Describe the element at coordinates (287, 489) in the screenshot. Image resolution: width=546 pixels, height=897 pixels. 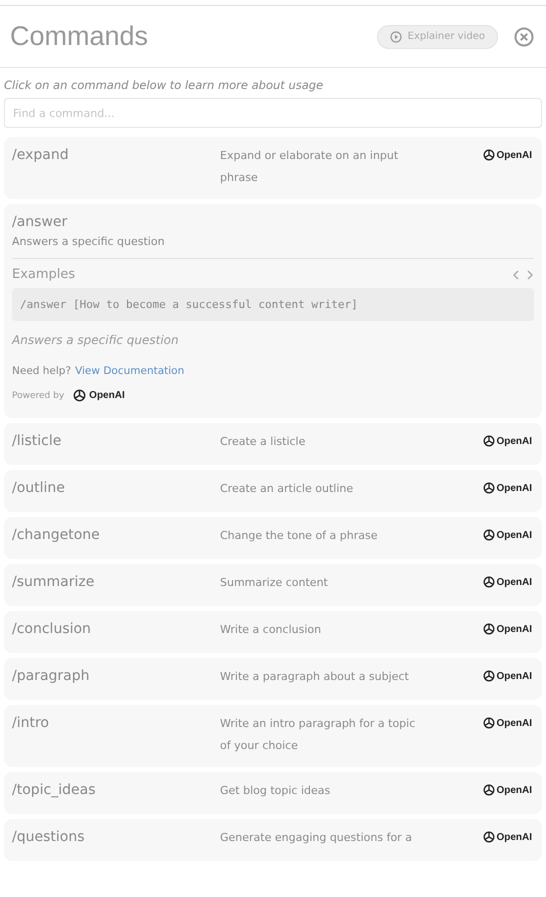
I see `command-description: Create an article outline` at that location.